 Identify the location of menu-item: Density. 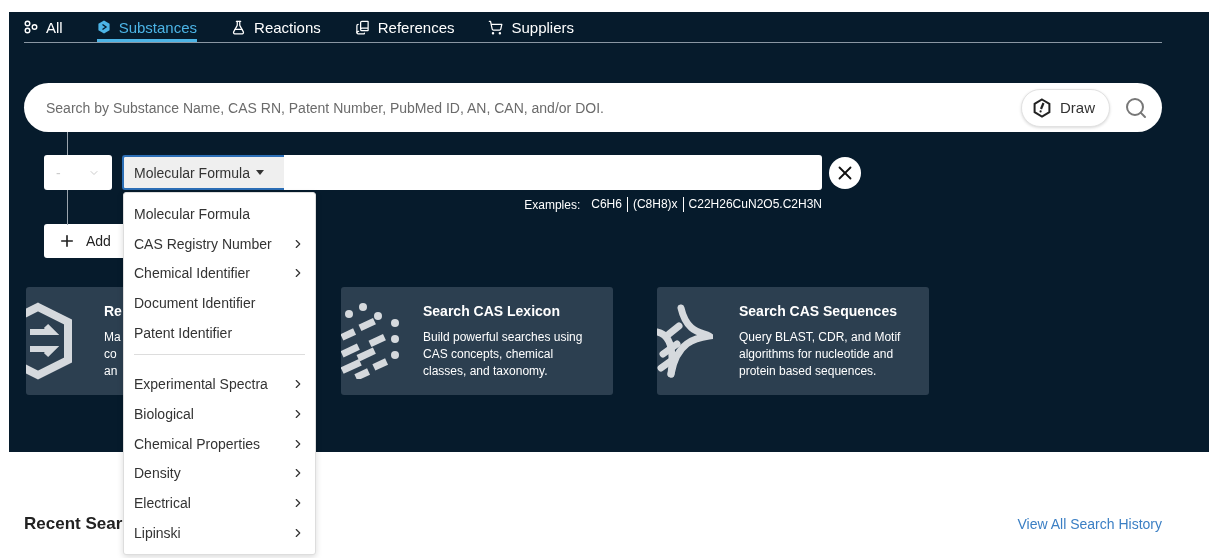
(219, 473).